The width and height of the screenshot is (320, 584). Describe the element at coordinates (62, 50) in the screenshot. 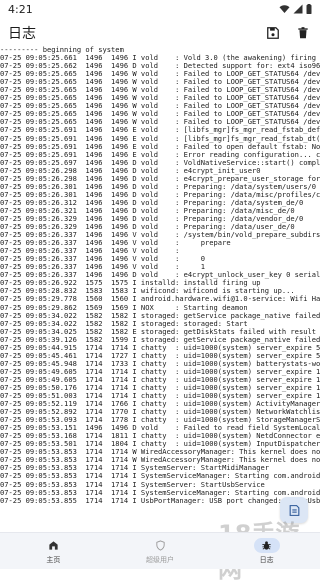

I see `log-line: --------- beginning of system` at that location.